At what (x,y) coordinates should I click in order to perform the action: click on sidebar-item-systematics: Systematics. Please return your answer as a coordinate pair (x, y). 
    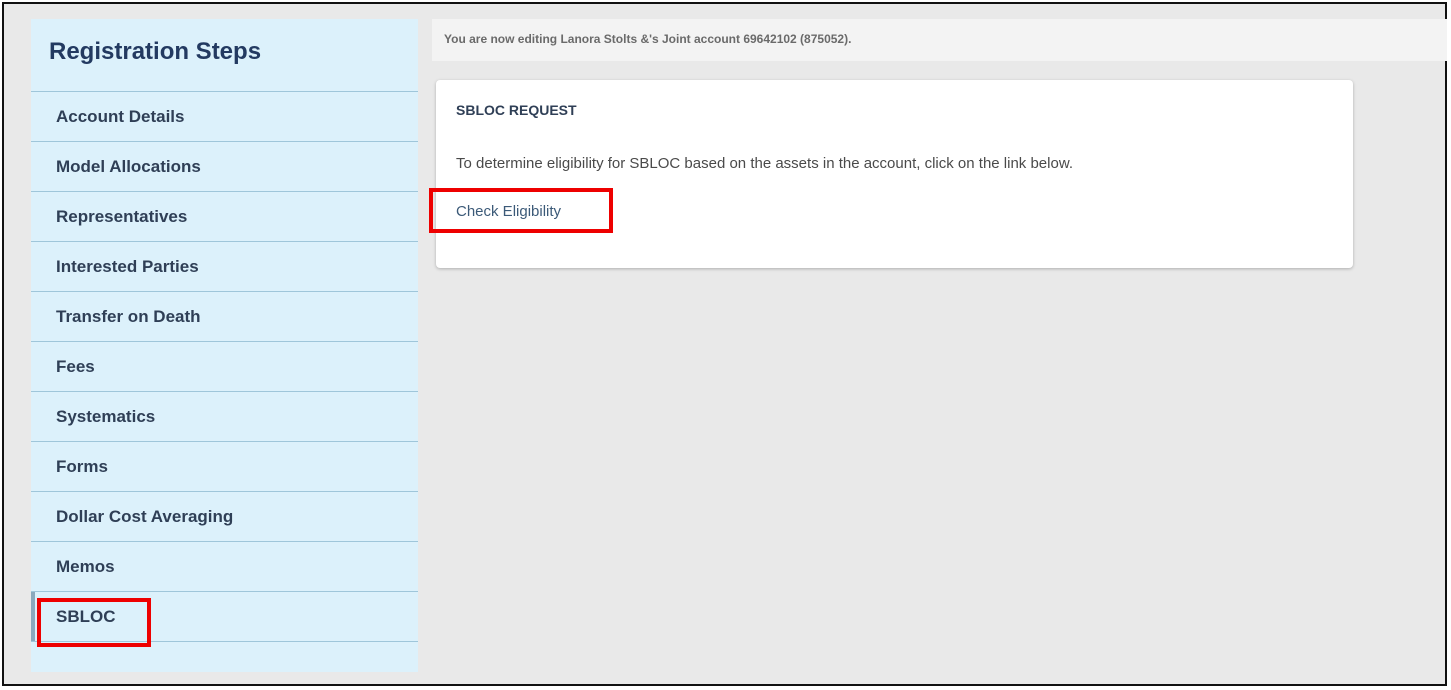
    Looking at the image, I should click on (224, 417).